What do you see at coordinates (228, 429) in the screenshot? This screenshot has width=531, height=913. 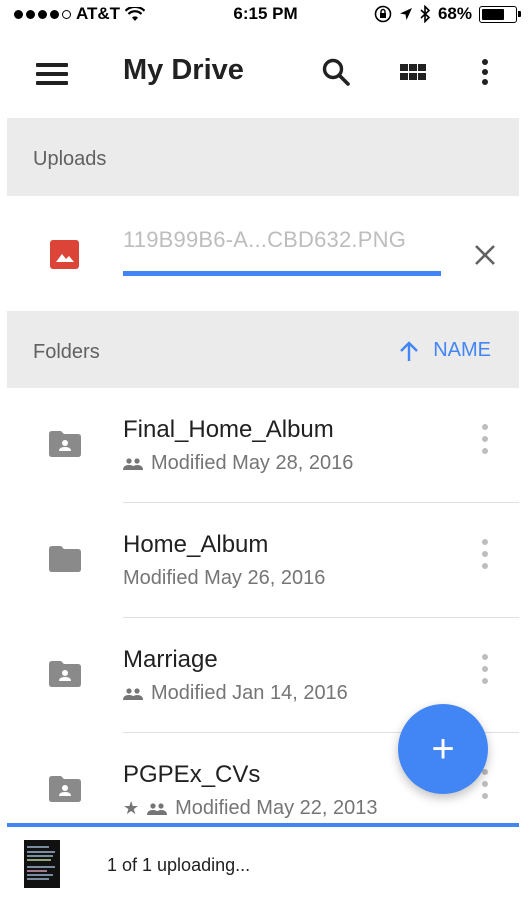 I see `folder-name: Final_Home_Album` at bounding box center [228, 429].